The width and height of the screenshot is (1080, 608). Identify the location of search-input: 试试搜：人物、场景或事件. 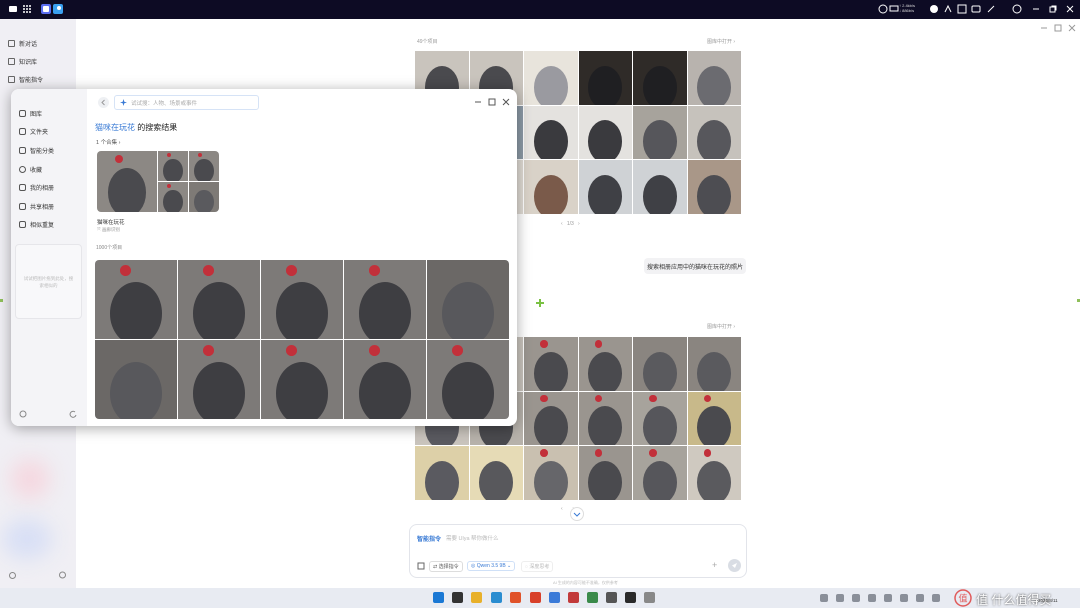
(186, 102).